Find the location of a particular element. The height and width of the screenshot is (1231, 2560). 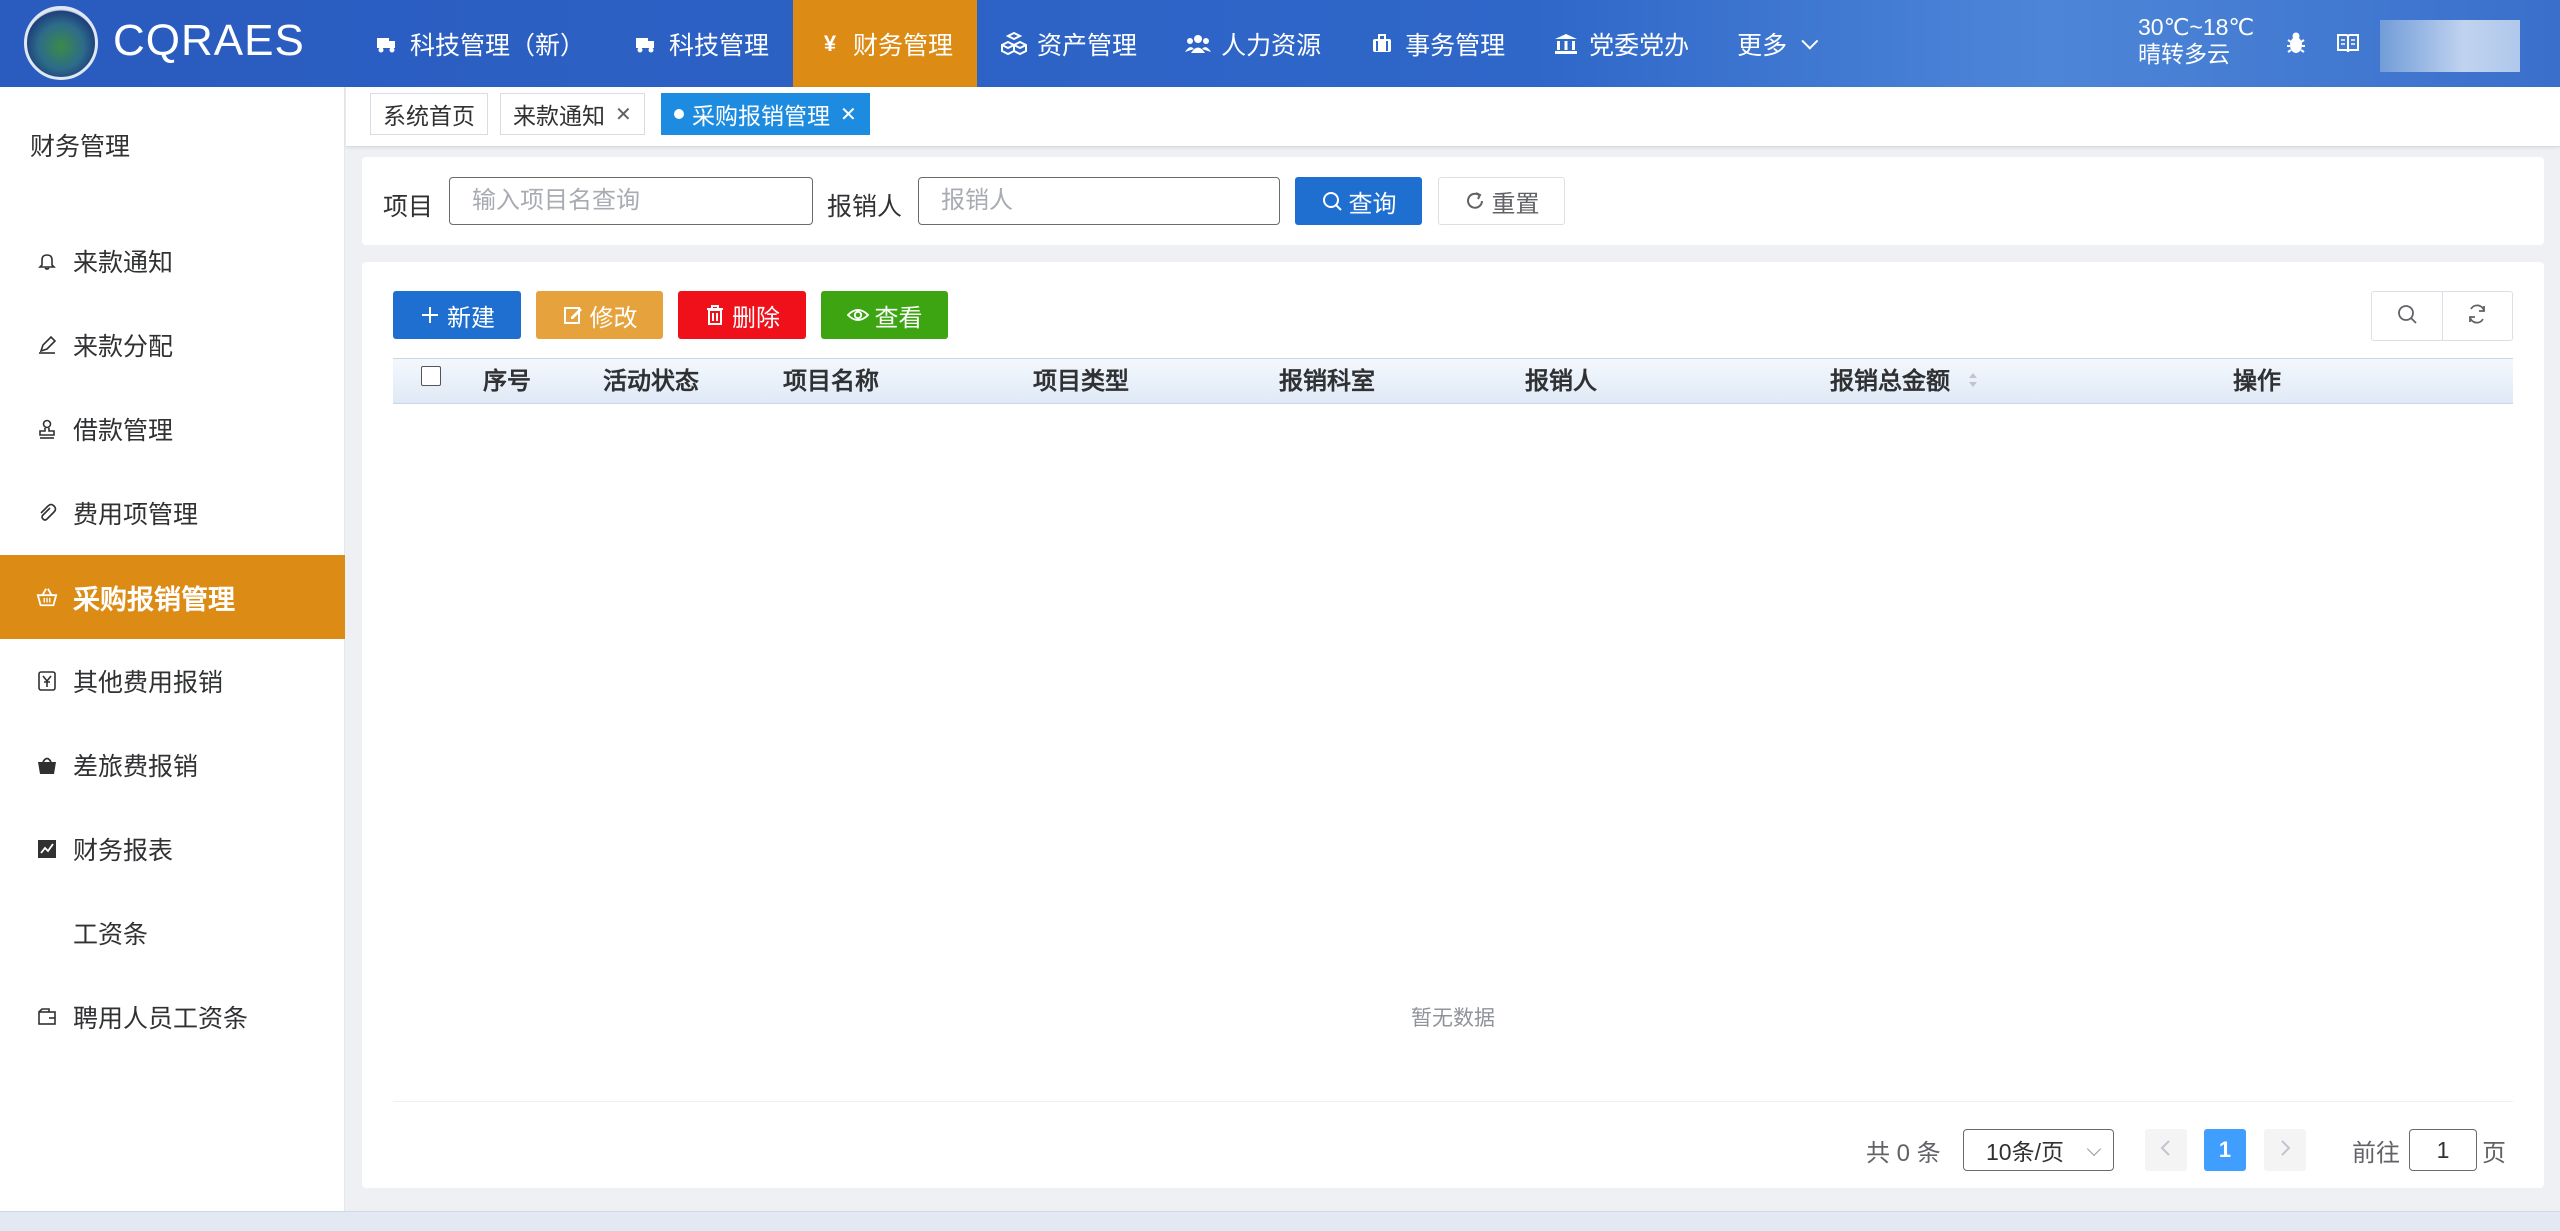

cubes-icon is located at coordinates (1014, 44).